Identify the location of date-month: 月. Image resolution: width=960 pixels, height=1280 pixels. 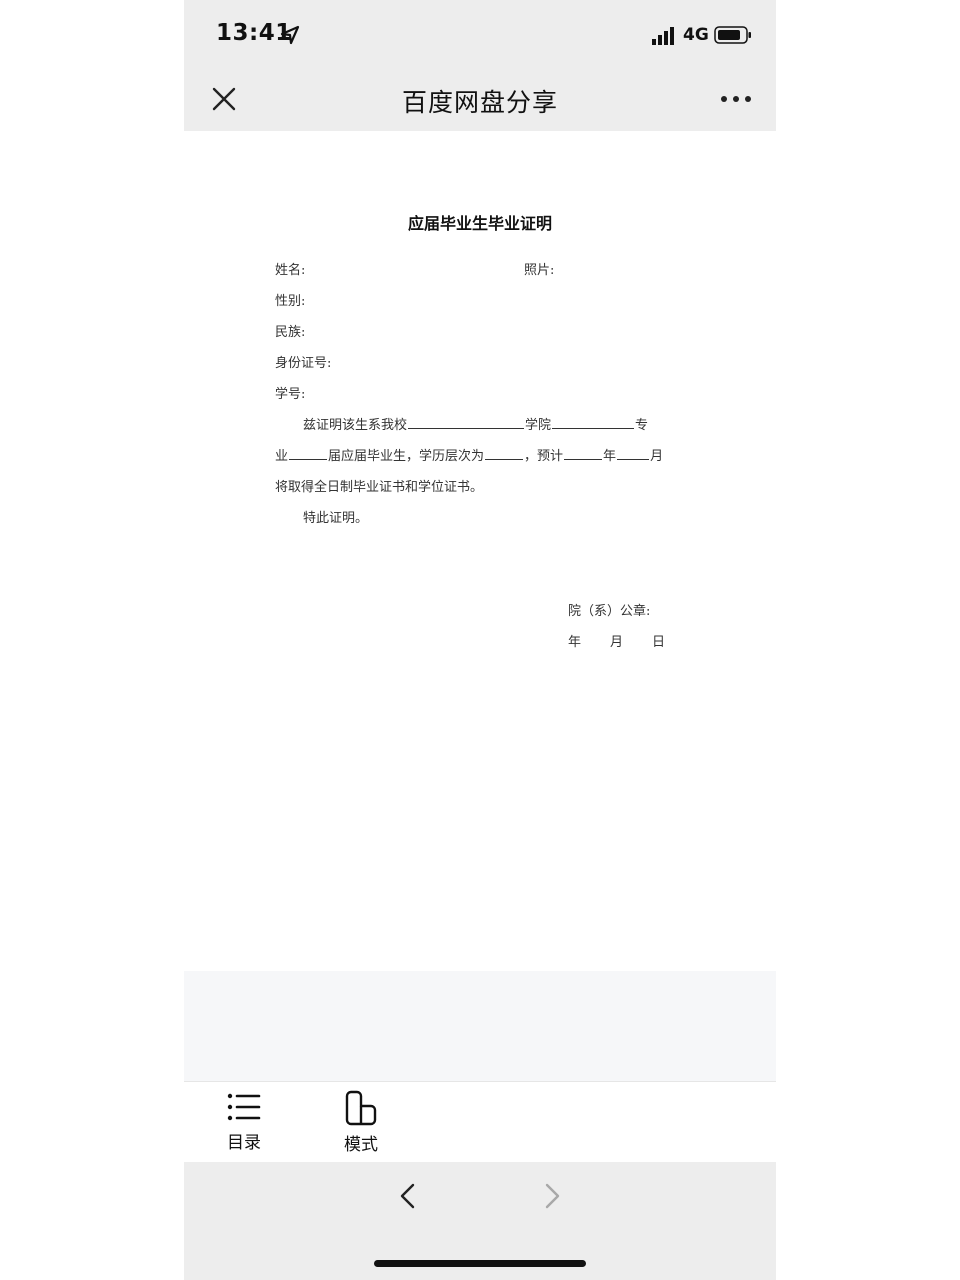
(617, 642).